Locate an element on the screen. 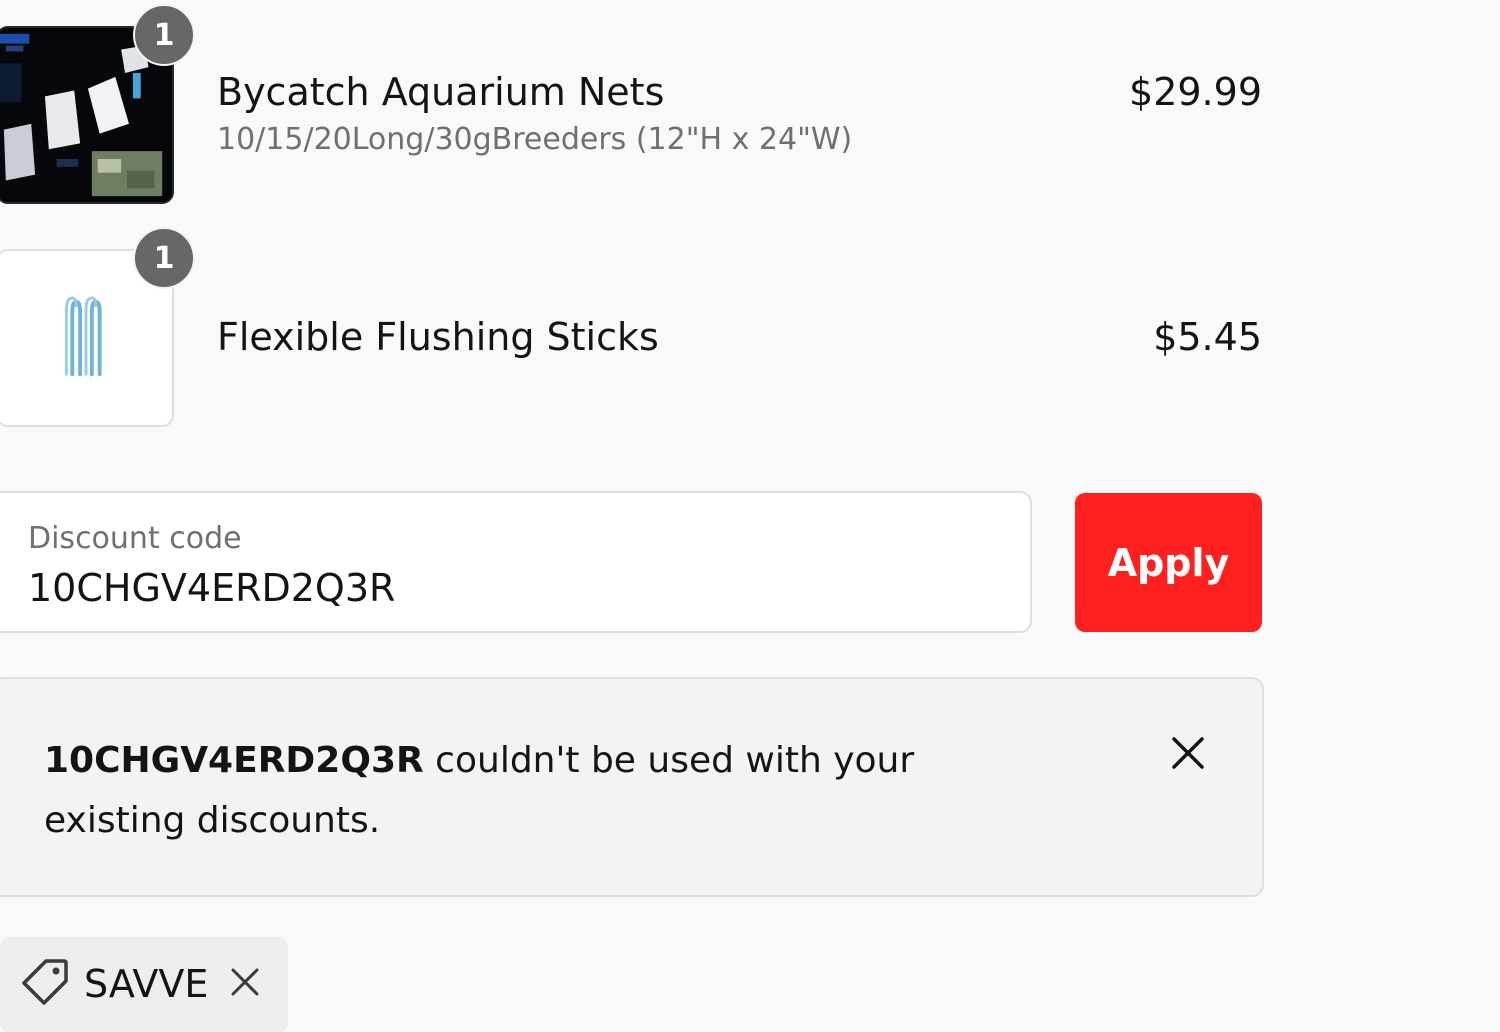 This screenshot has height=1032, width=1500. close-icon-glyph is located at coordinates (1188, 753).